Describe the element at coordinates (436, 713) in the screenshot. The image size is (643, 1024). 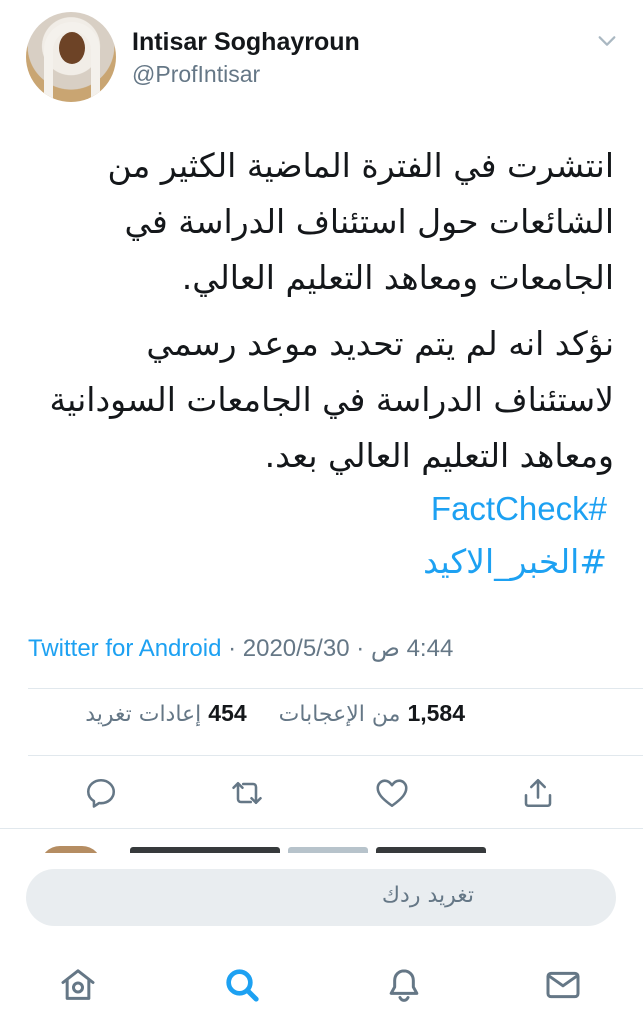
I see `likes-count: 1,584` at that location.